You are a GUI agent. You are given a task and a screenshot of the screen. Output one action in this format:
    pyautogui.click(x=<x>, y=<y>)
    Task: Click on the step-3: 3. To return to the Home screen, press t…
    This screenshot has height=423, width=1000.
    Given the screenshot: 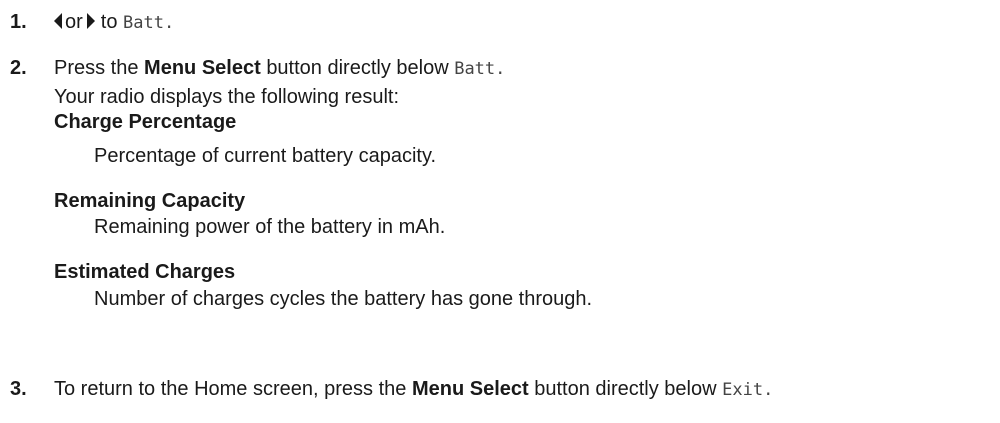 What is the action you would take?
    pyautogui.click(x=391, y=389)
    